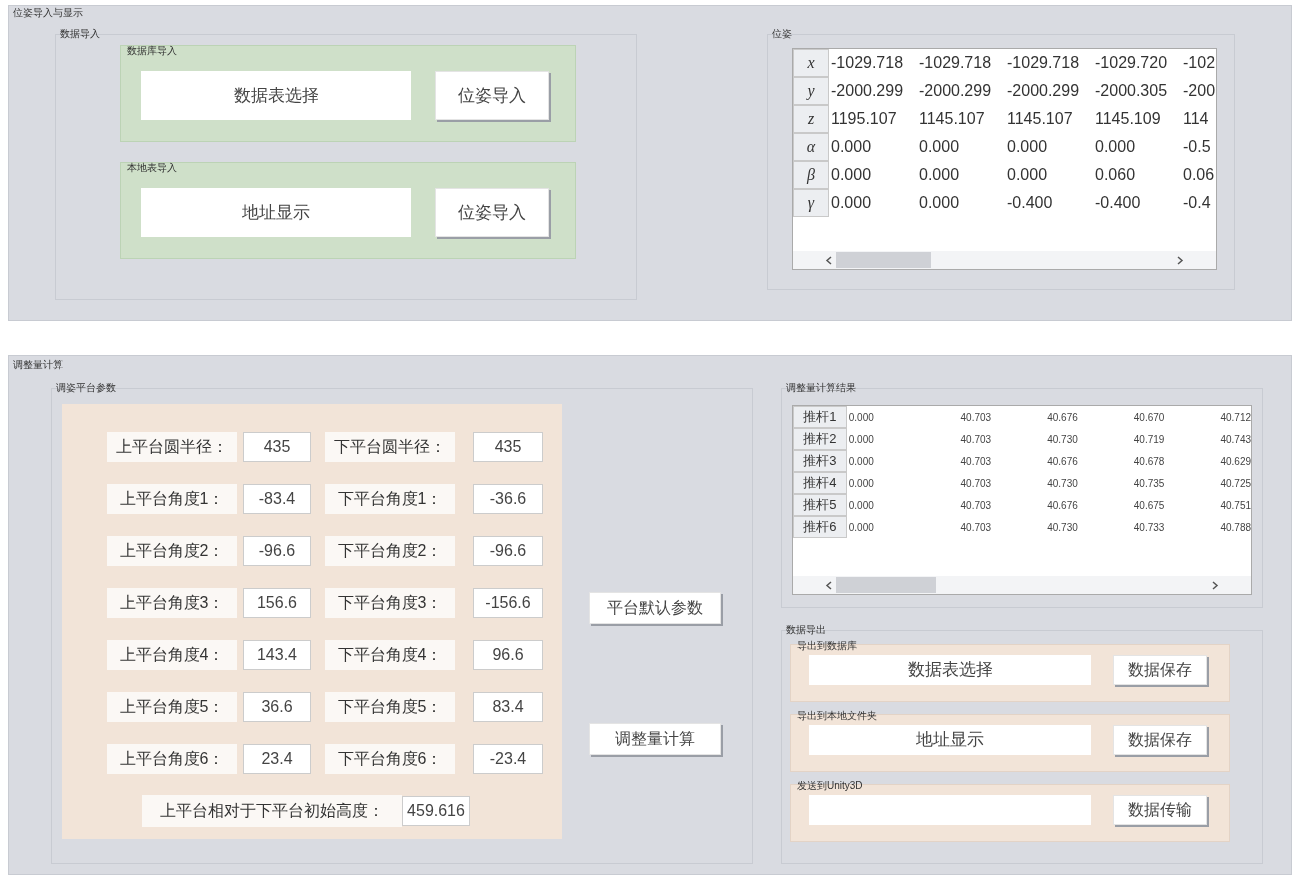 The height and width of the screenshot is (878, 1300). Describe the element at coordinates (950, 810) in the screenshot. I see `text-field` at that location.